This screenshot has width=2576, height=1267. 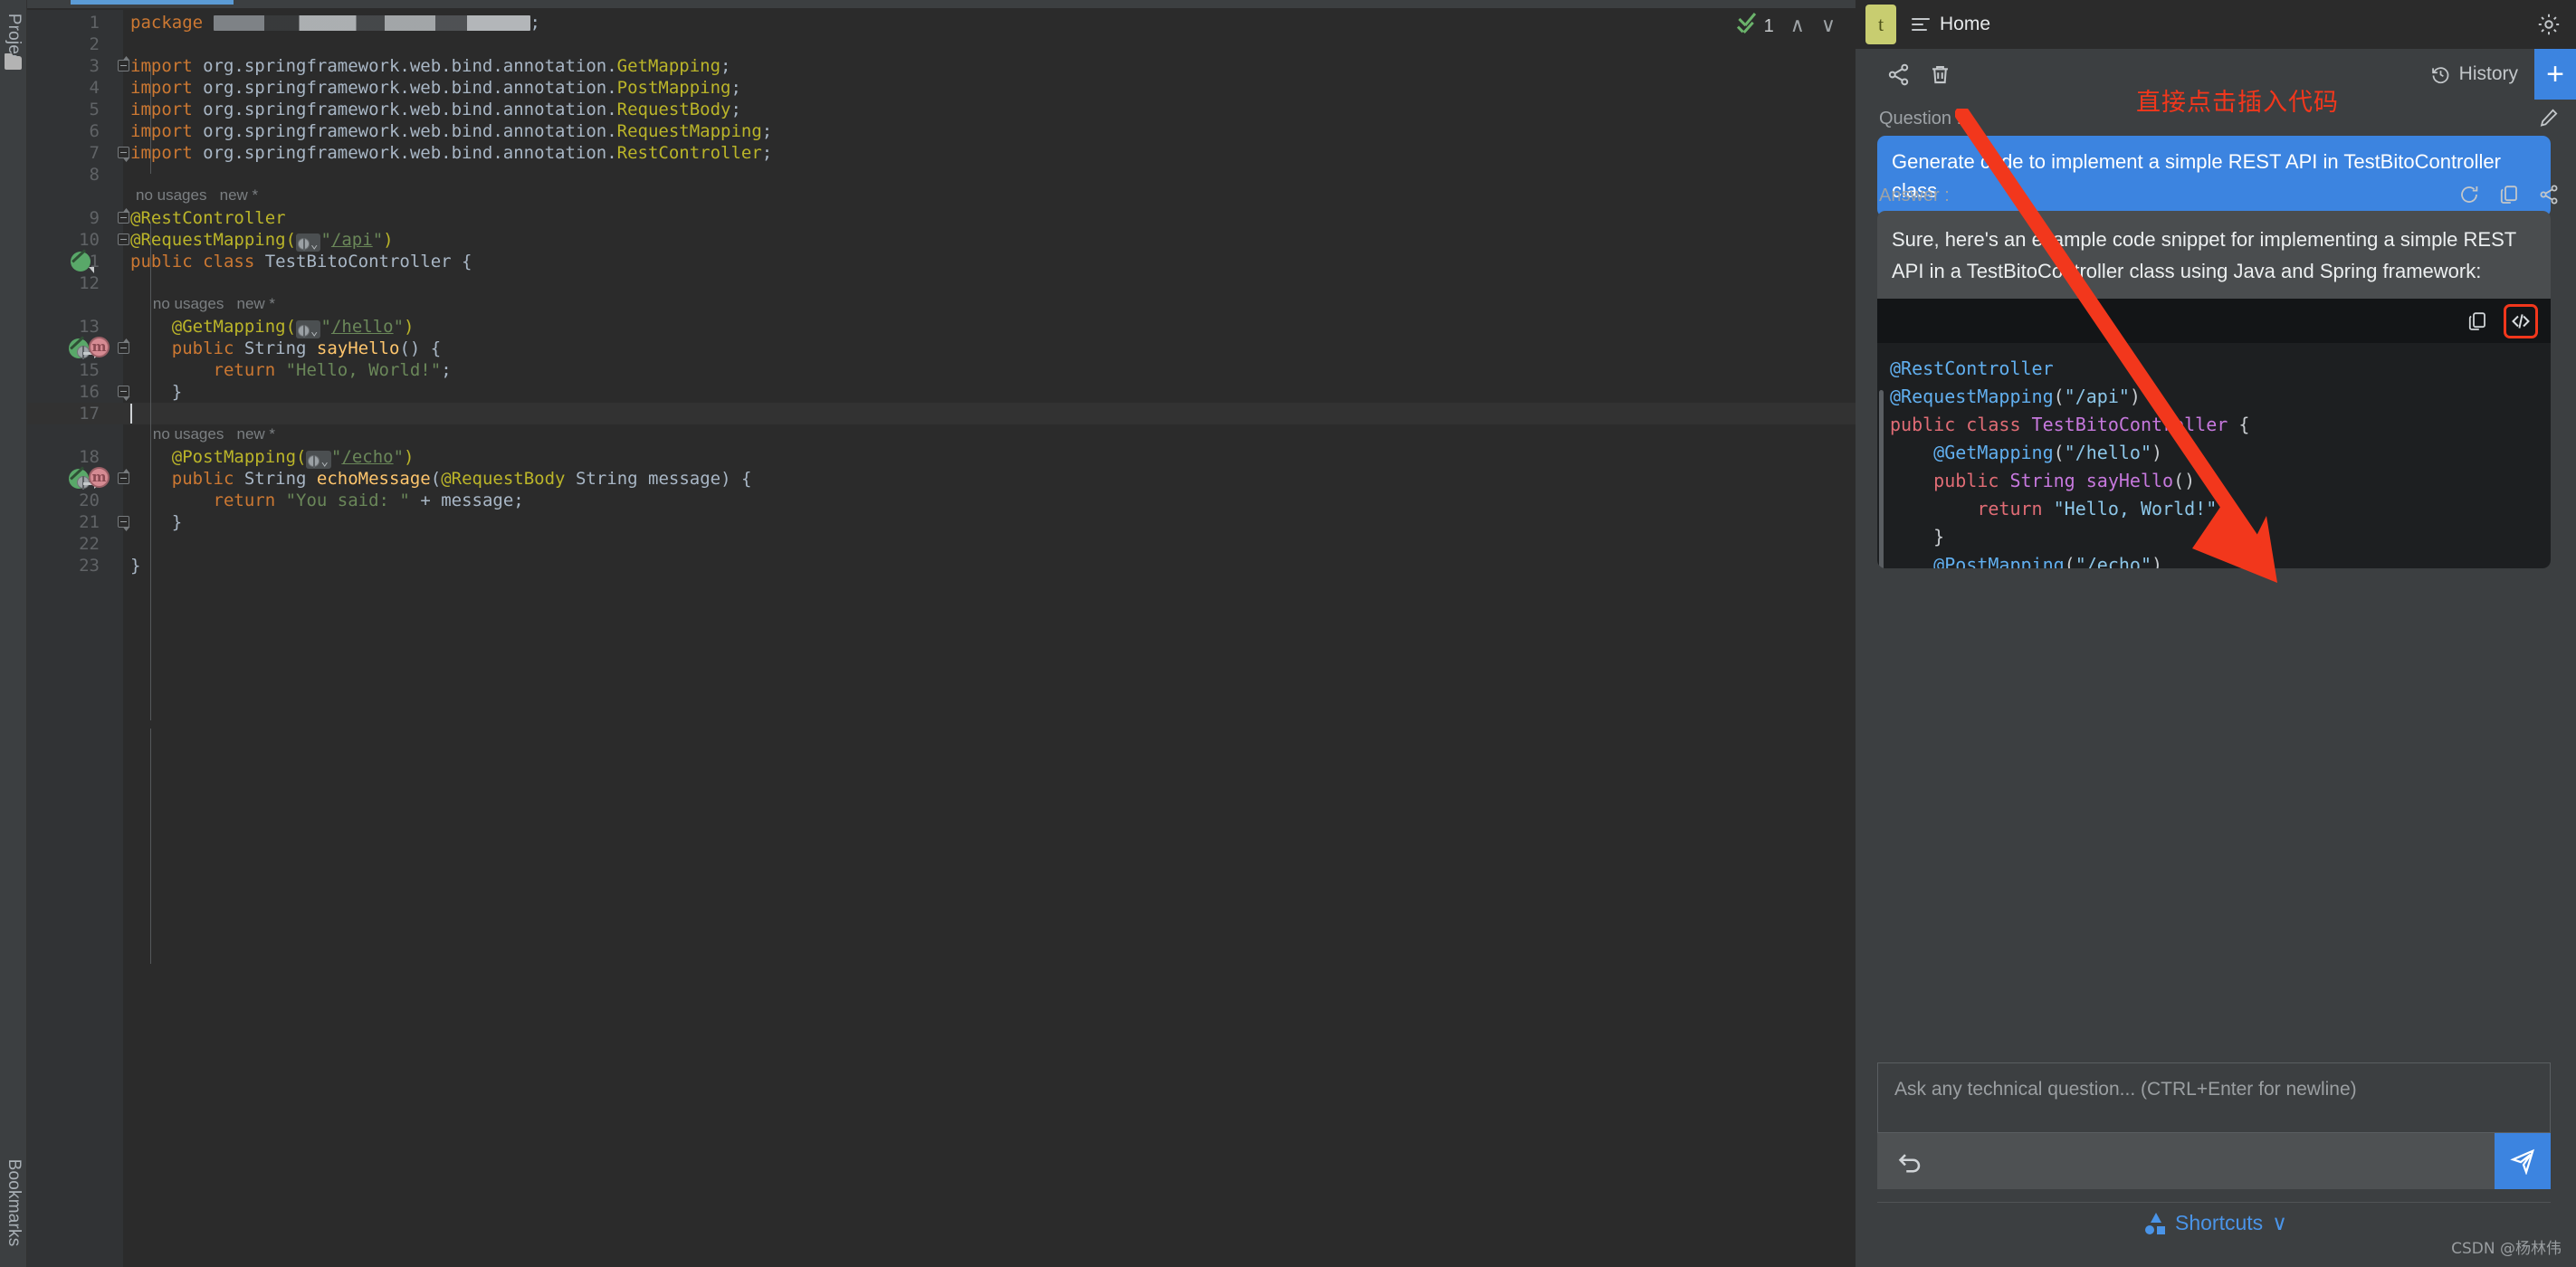 What do you see at coordinates (95, 44) in the screenshot?
I see `line-number: 2` at bounding box center [95, 44].